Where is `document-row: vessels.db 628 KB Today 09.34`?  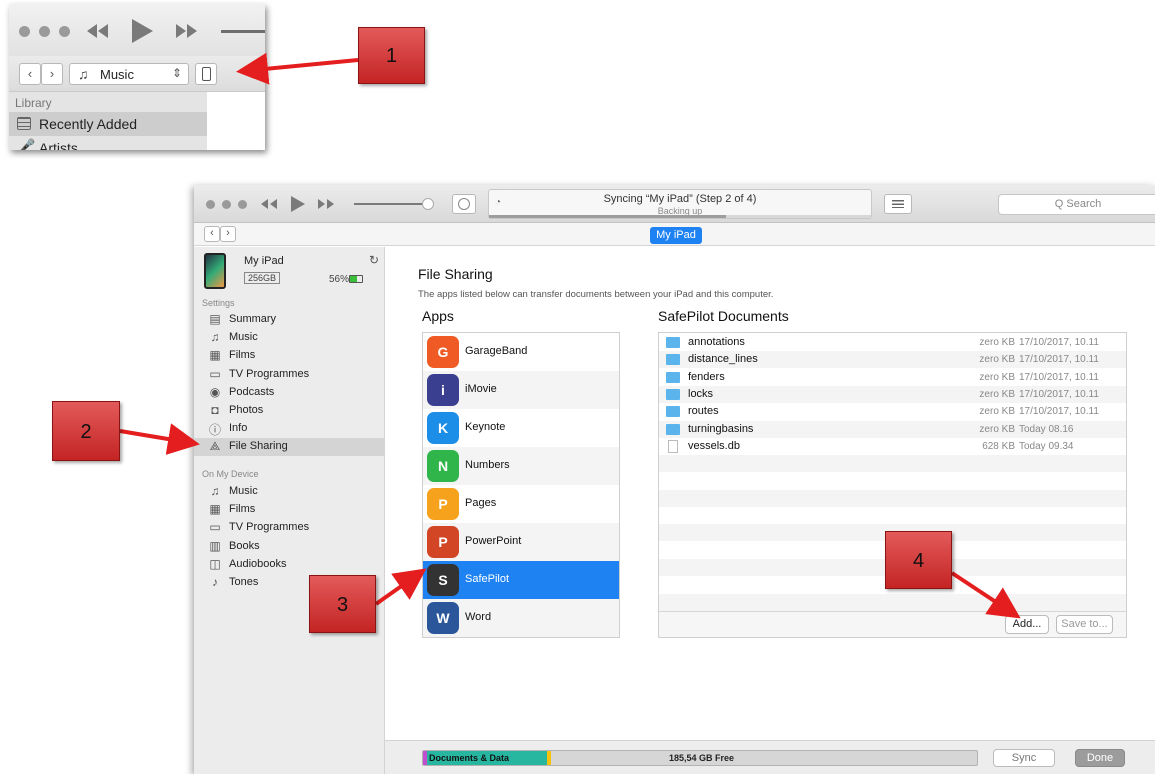
document-row: vessels.db 628 KB Today 09.34 is located at coordinates (892, 446).